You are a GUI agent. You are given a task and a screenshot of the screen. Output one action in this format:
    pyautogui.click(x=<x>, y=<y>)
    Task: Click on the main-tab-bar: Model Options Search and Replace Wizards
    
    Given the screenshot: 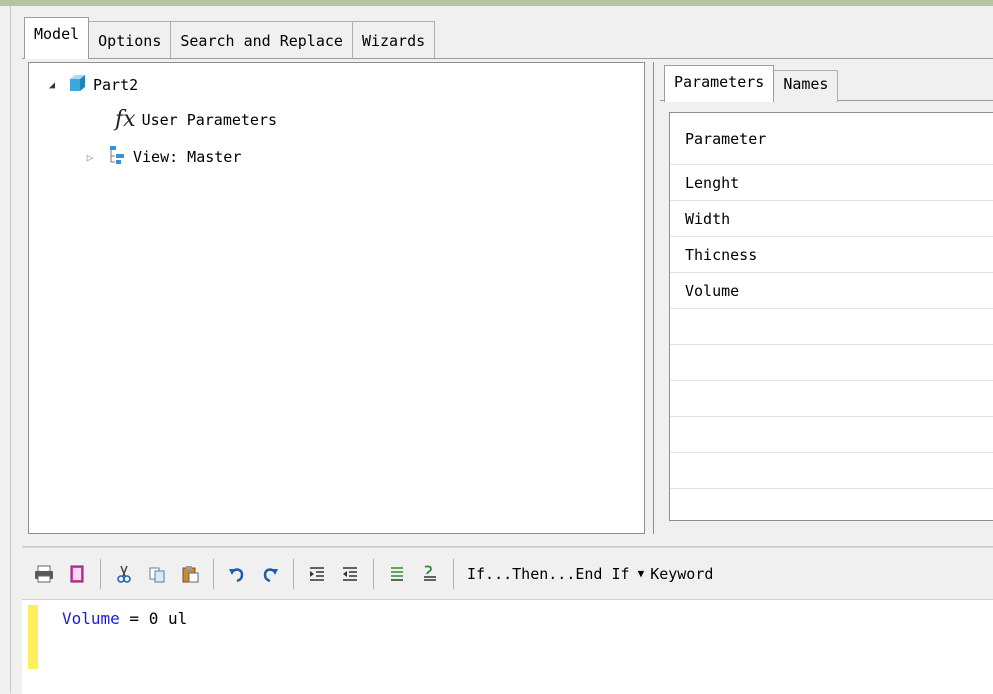 What is the action you would take?
    pyautogui.click(x=230, y=38)
    